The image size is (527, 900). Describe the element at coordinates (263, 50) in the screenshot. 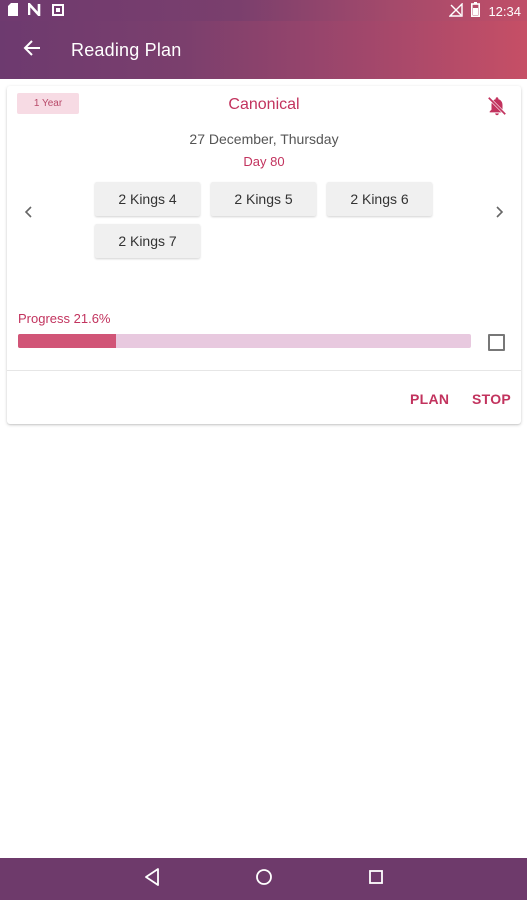

I see `app-bar: Reading Plan` at that location.